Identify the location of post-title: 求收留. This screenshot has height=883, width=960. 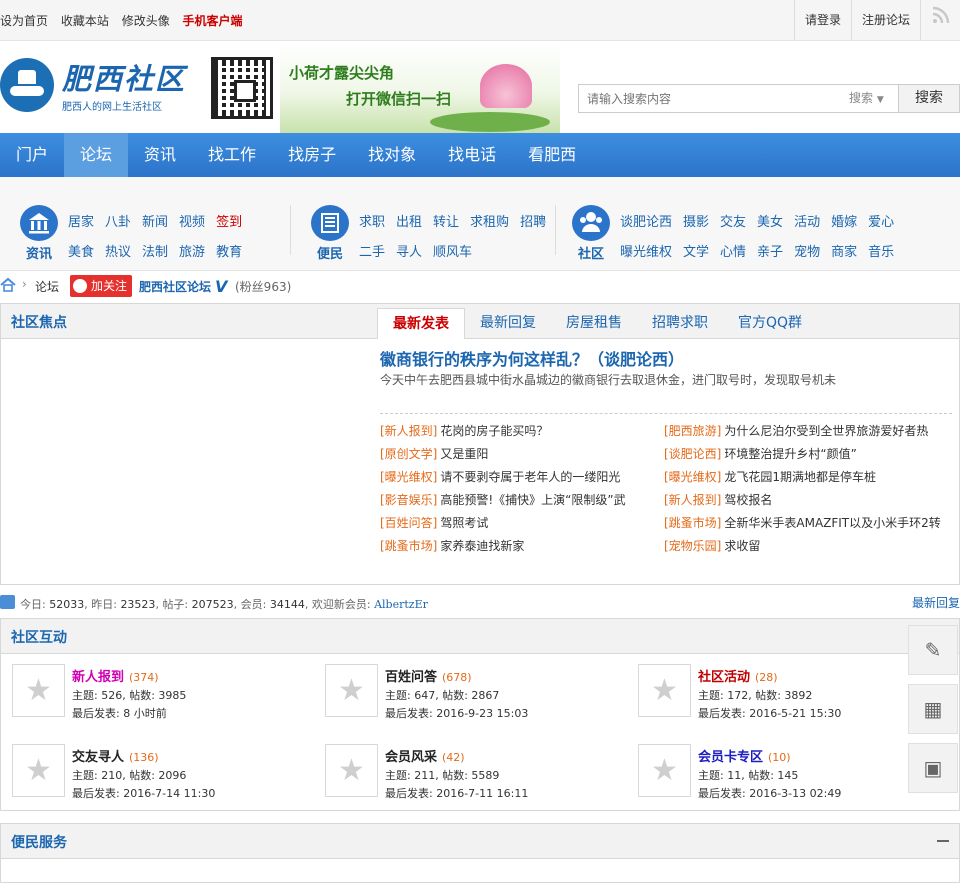
(742, 546).